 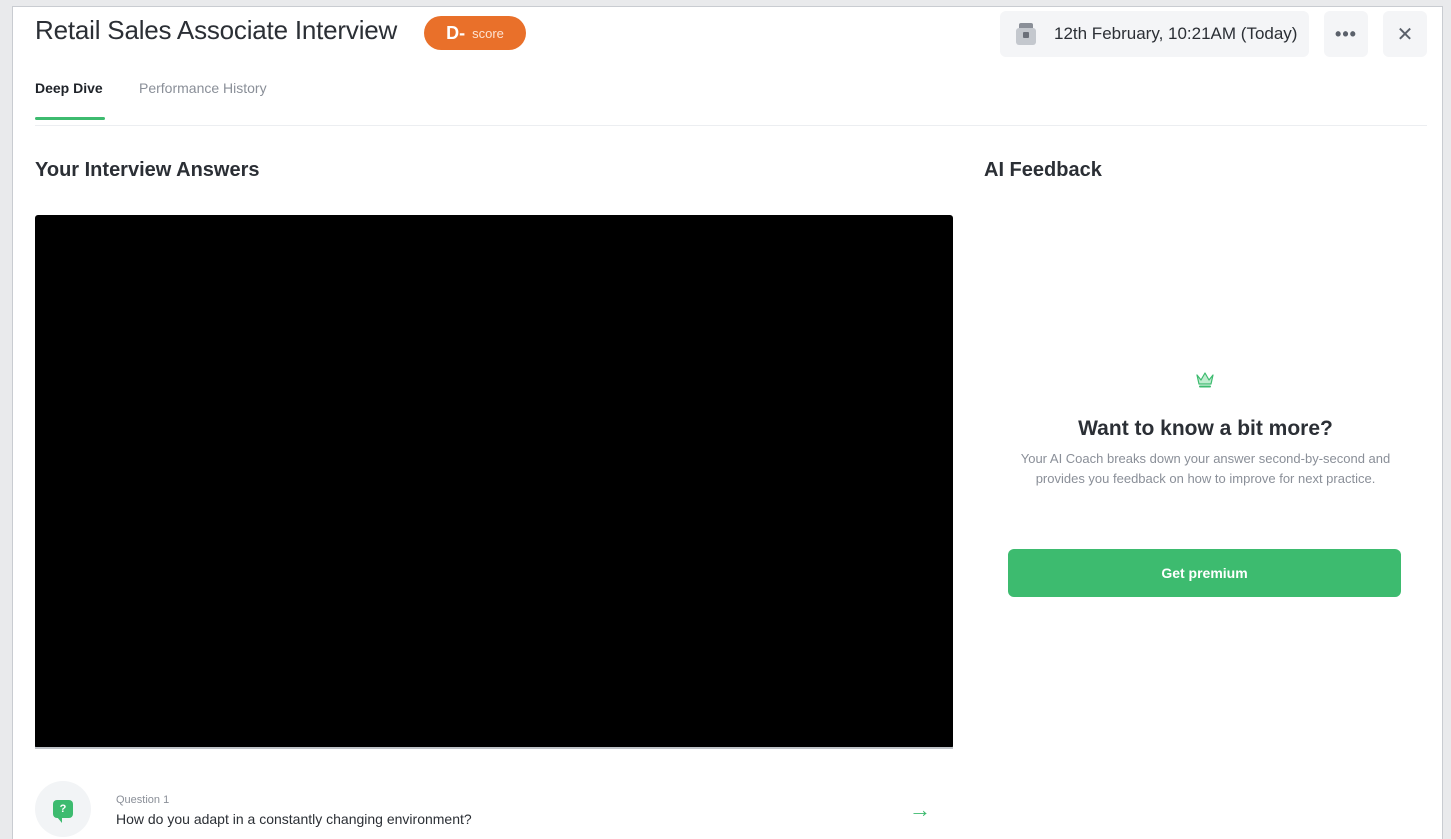 What do you see at coordinates (216, 30) in the screenshot?
I see `page-title: Retail Sales Associate Interview` at bounding box center [216, 30].